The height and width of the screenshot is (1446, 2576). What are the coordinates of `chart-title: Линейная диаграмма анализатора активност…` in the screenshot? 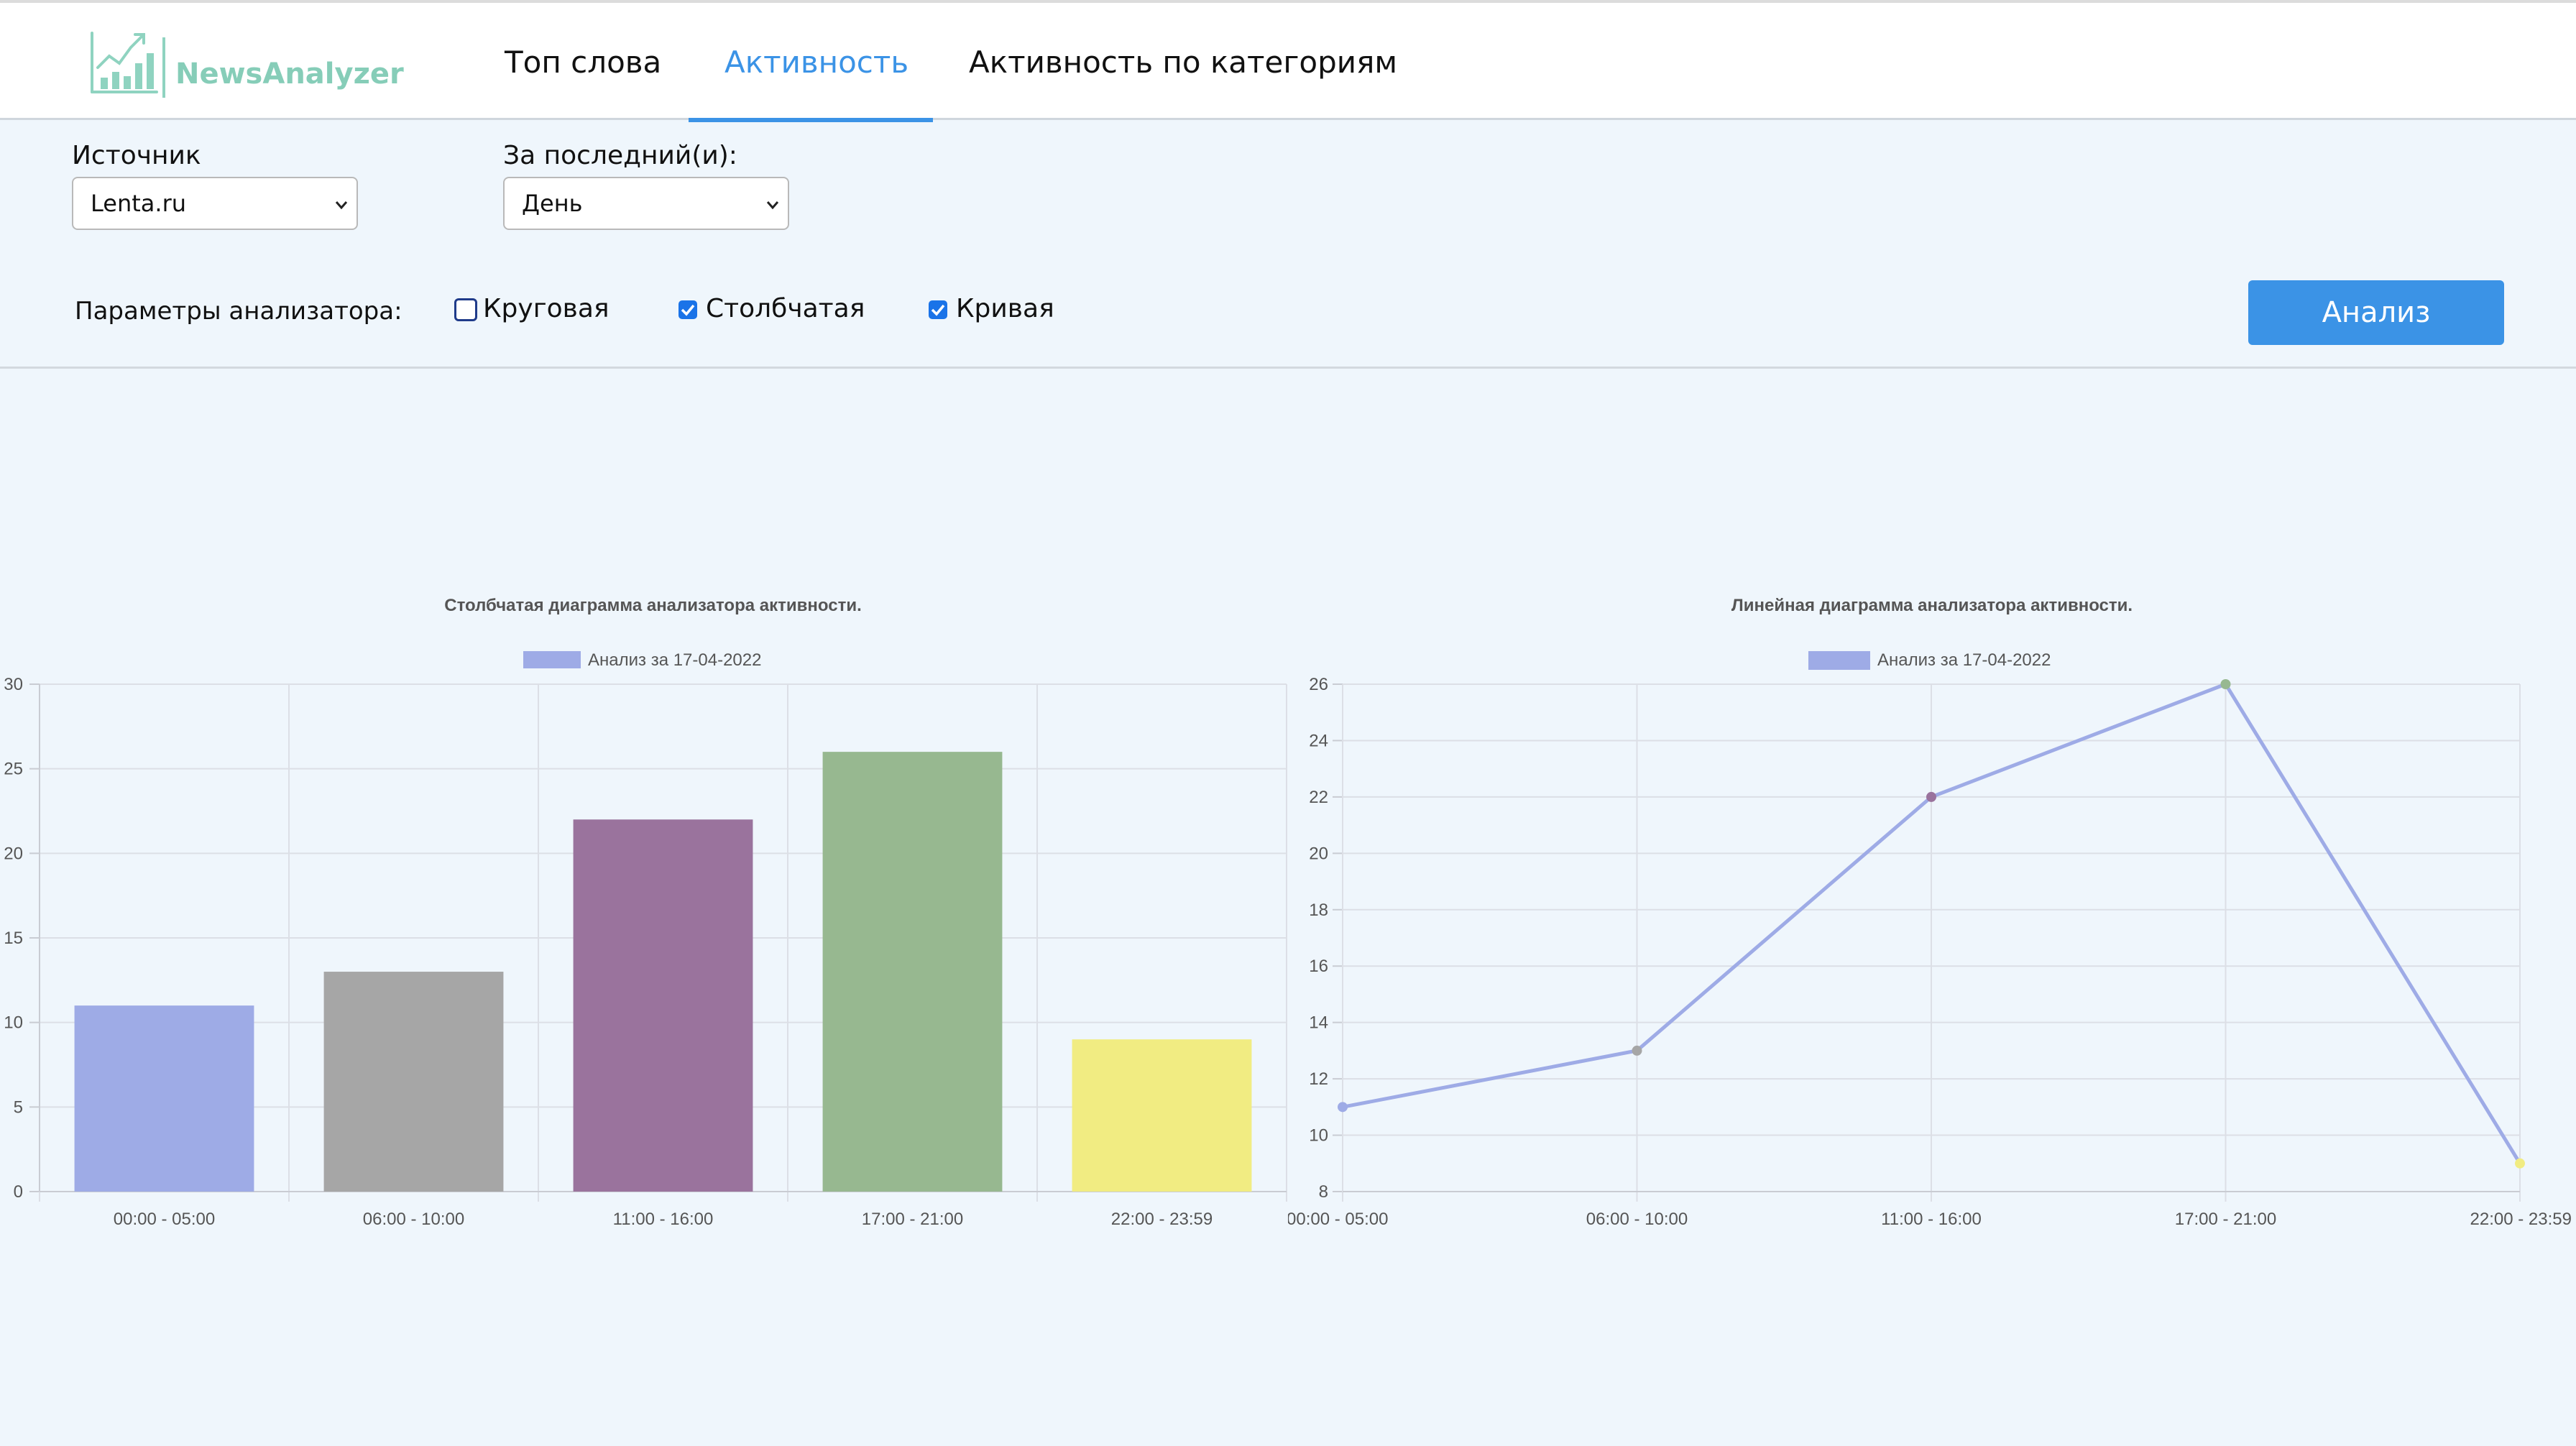 It's located at (1932, 605).